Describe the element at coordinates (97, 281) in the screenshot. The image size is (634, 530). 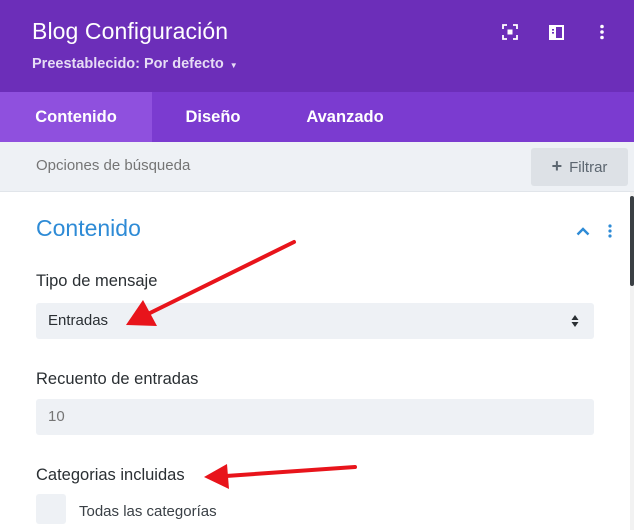
I see `post-type-label: Tipo de mensaje` at that location.